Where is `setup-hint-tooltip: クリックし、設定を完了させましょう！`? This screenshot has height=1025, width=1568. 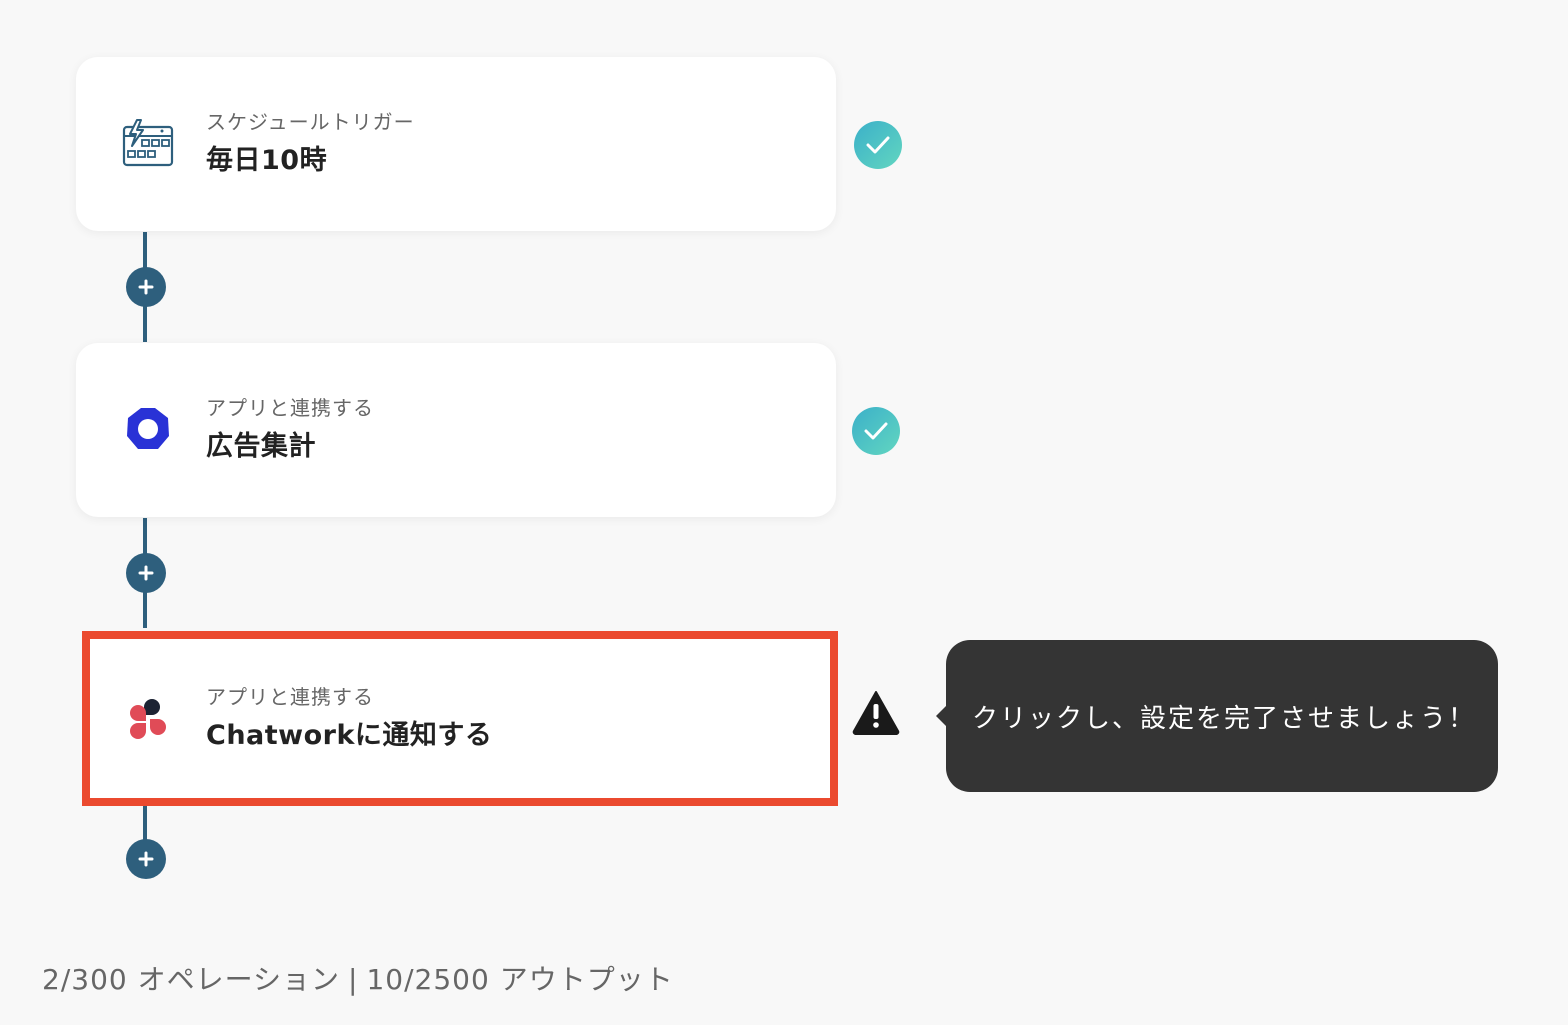
setup-hint-tooltip: クリックし、設定を完了させましょう！ is located at coordinates (1217, 716).